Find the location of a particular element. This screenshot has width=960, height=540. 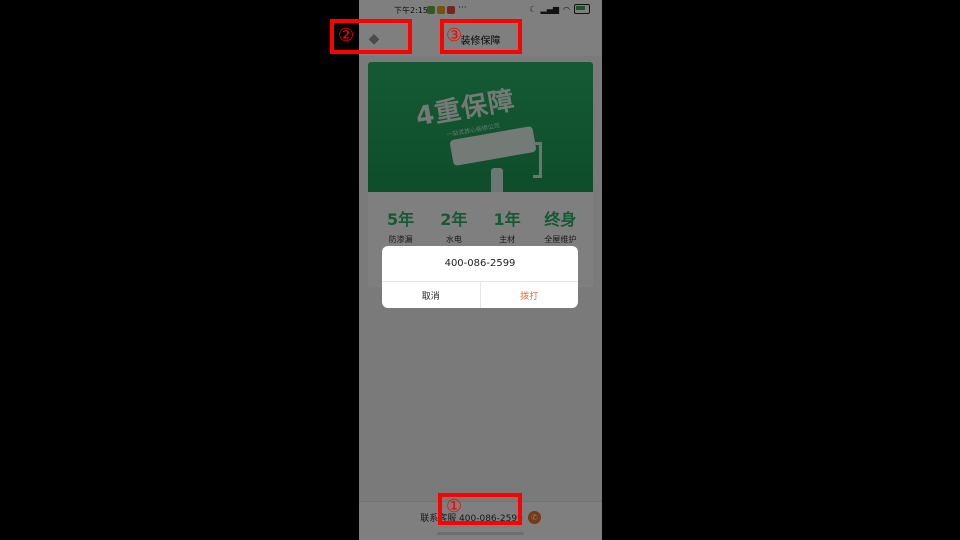

annotation-label-3: ③ is located at coordinates (454, 35).